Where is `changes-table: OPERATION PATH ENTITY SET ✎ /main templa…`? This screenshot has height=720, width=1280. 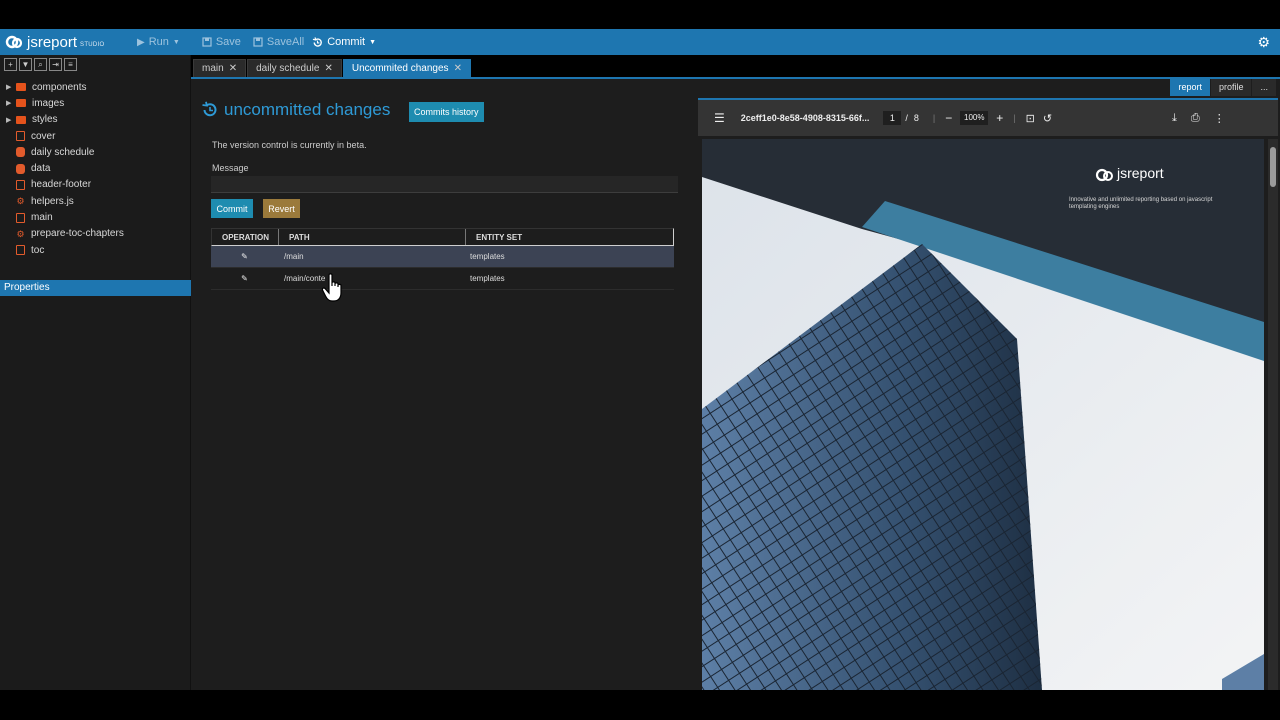 changes-table: OPERATION PATH ENTITY SET ✎ /main templa… is located at coordinates (442, 259).